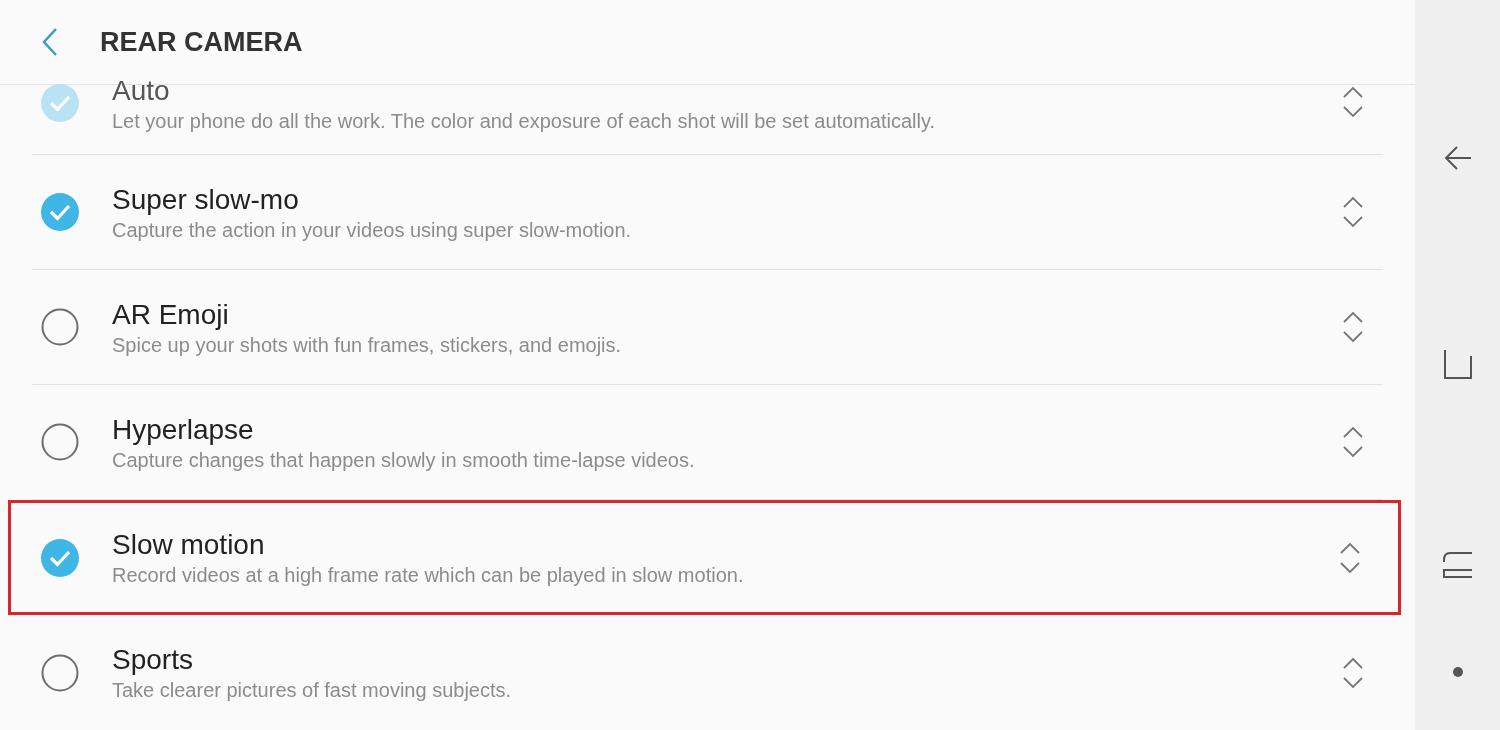 The image size is (1500, 730). I want to click on mode-description: Record videos at a high frame rate which can be played in slow motion., so click(428, 575).